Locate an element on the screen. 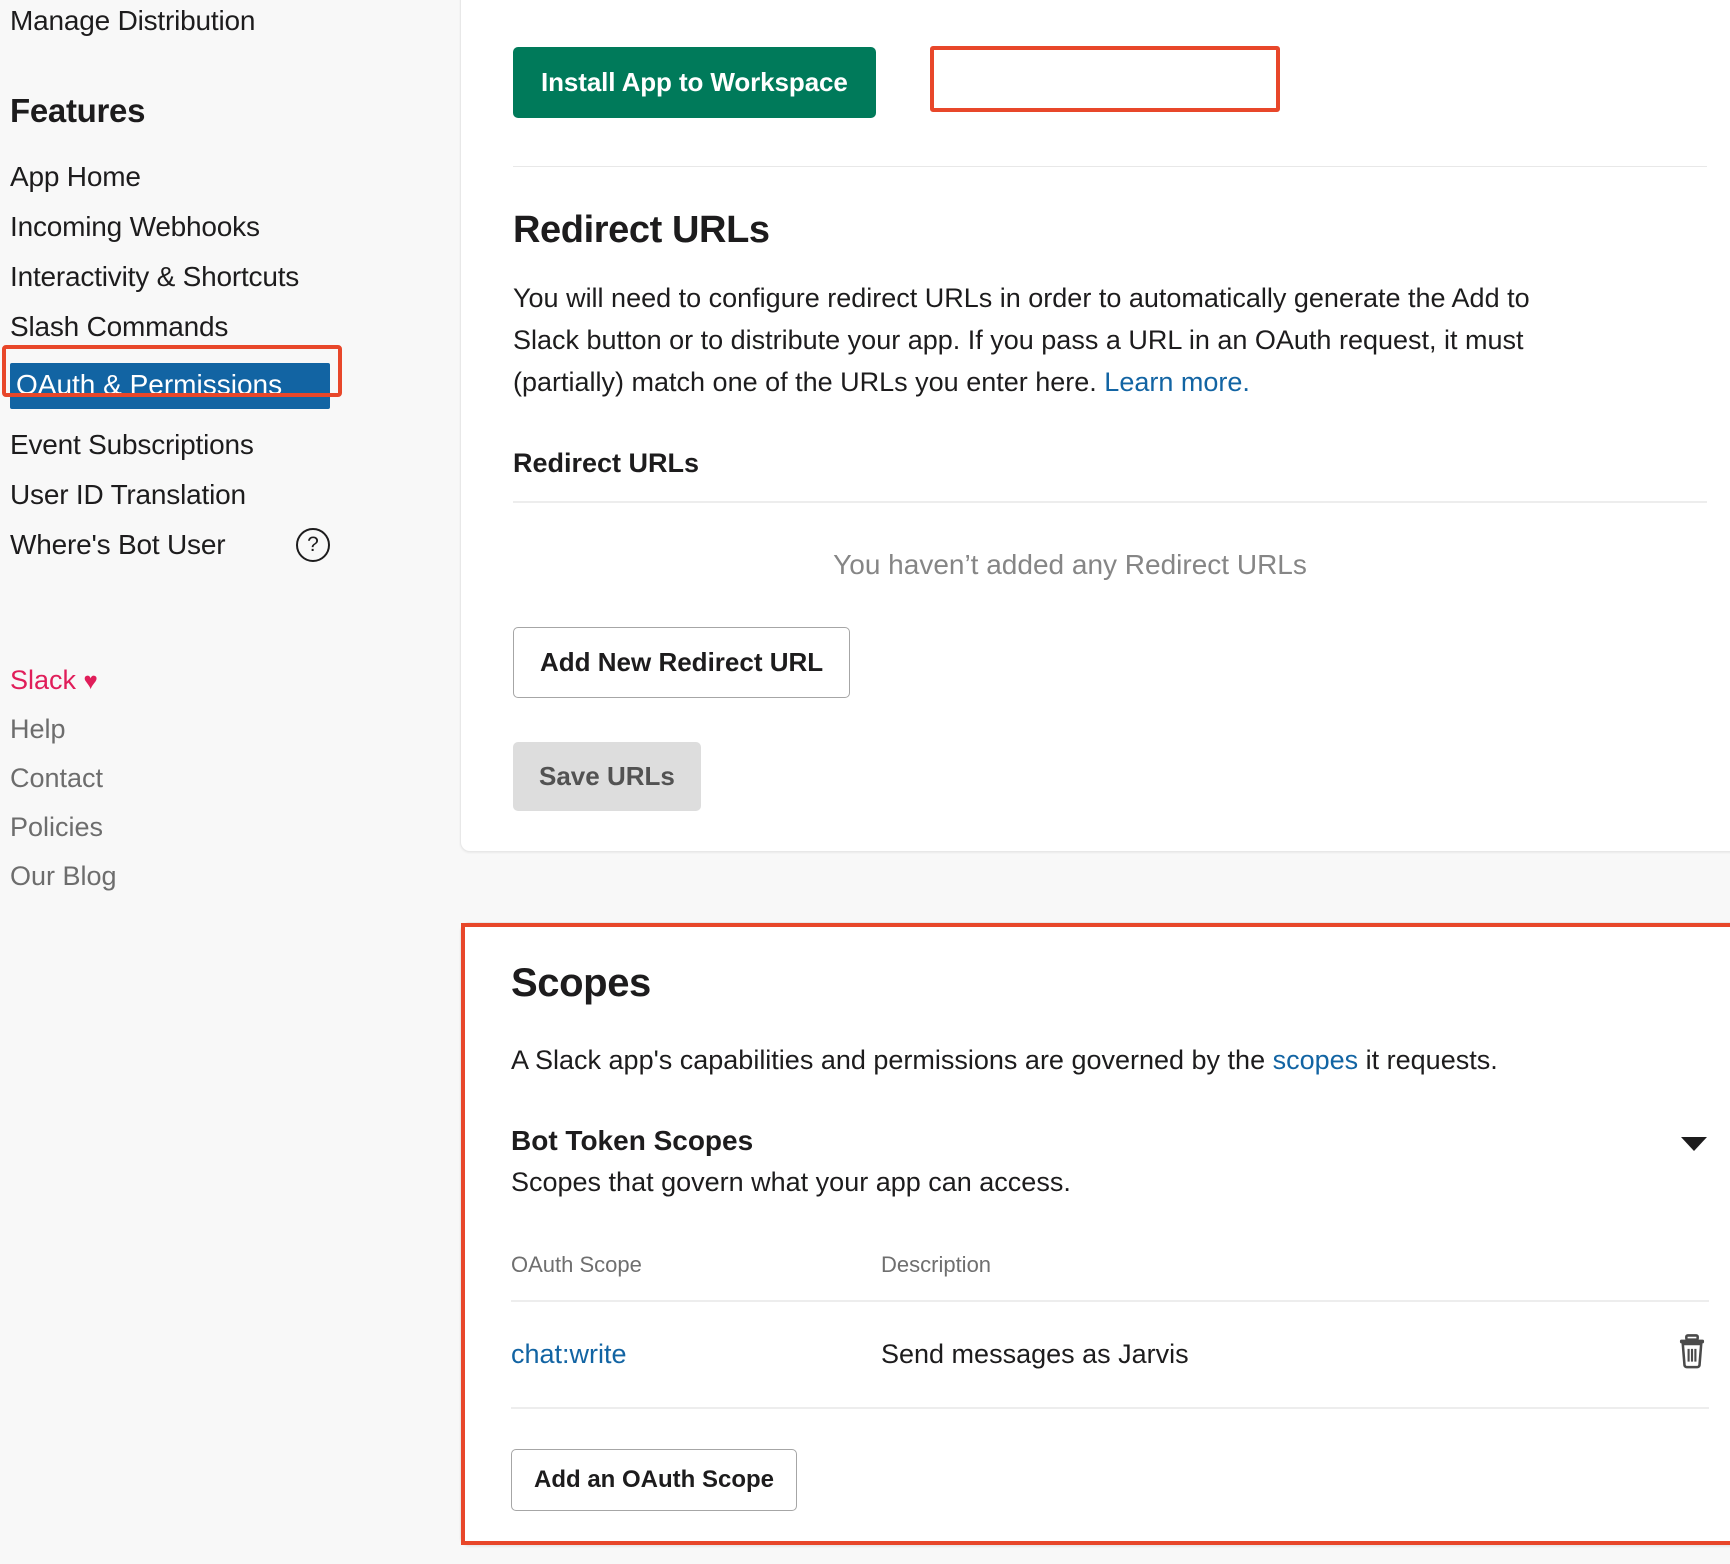  scopes-link: scopes is located at coordinates (1316, 1060).